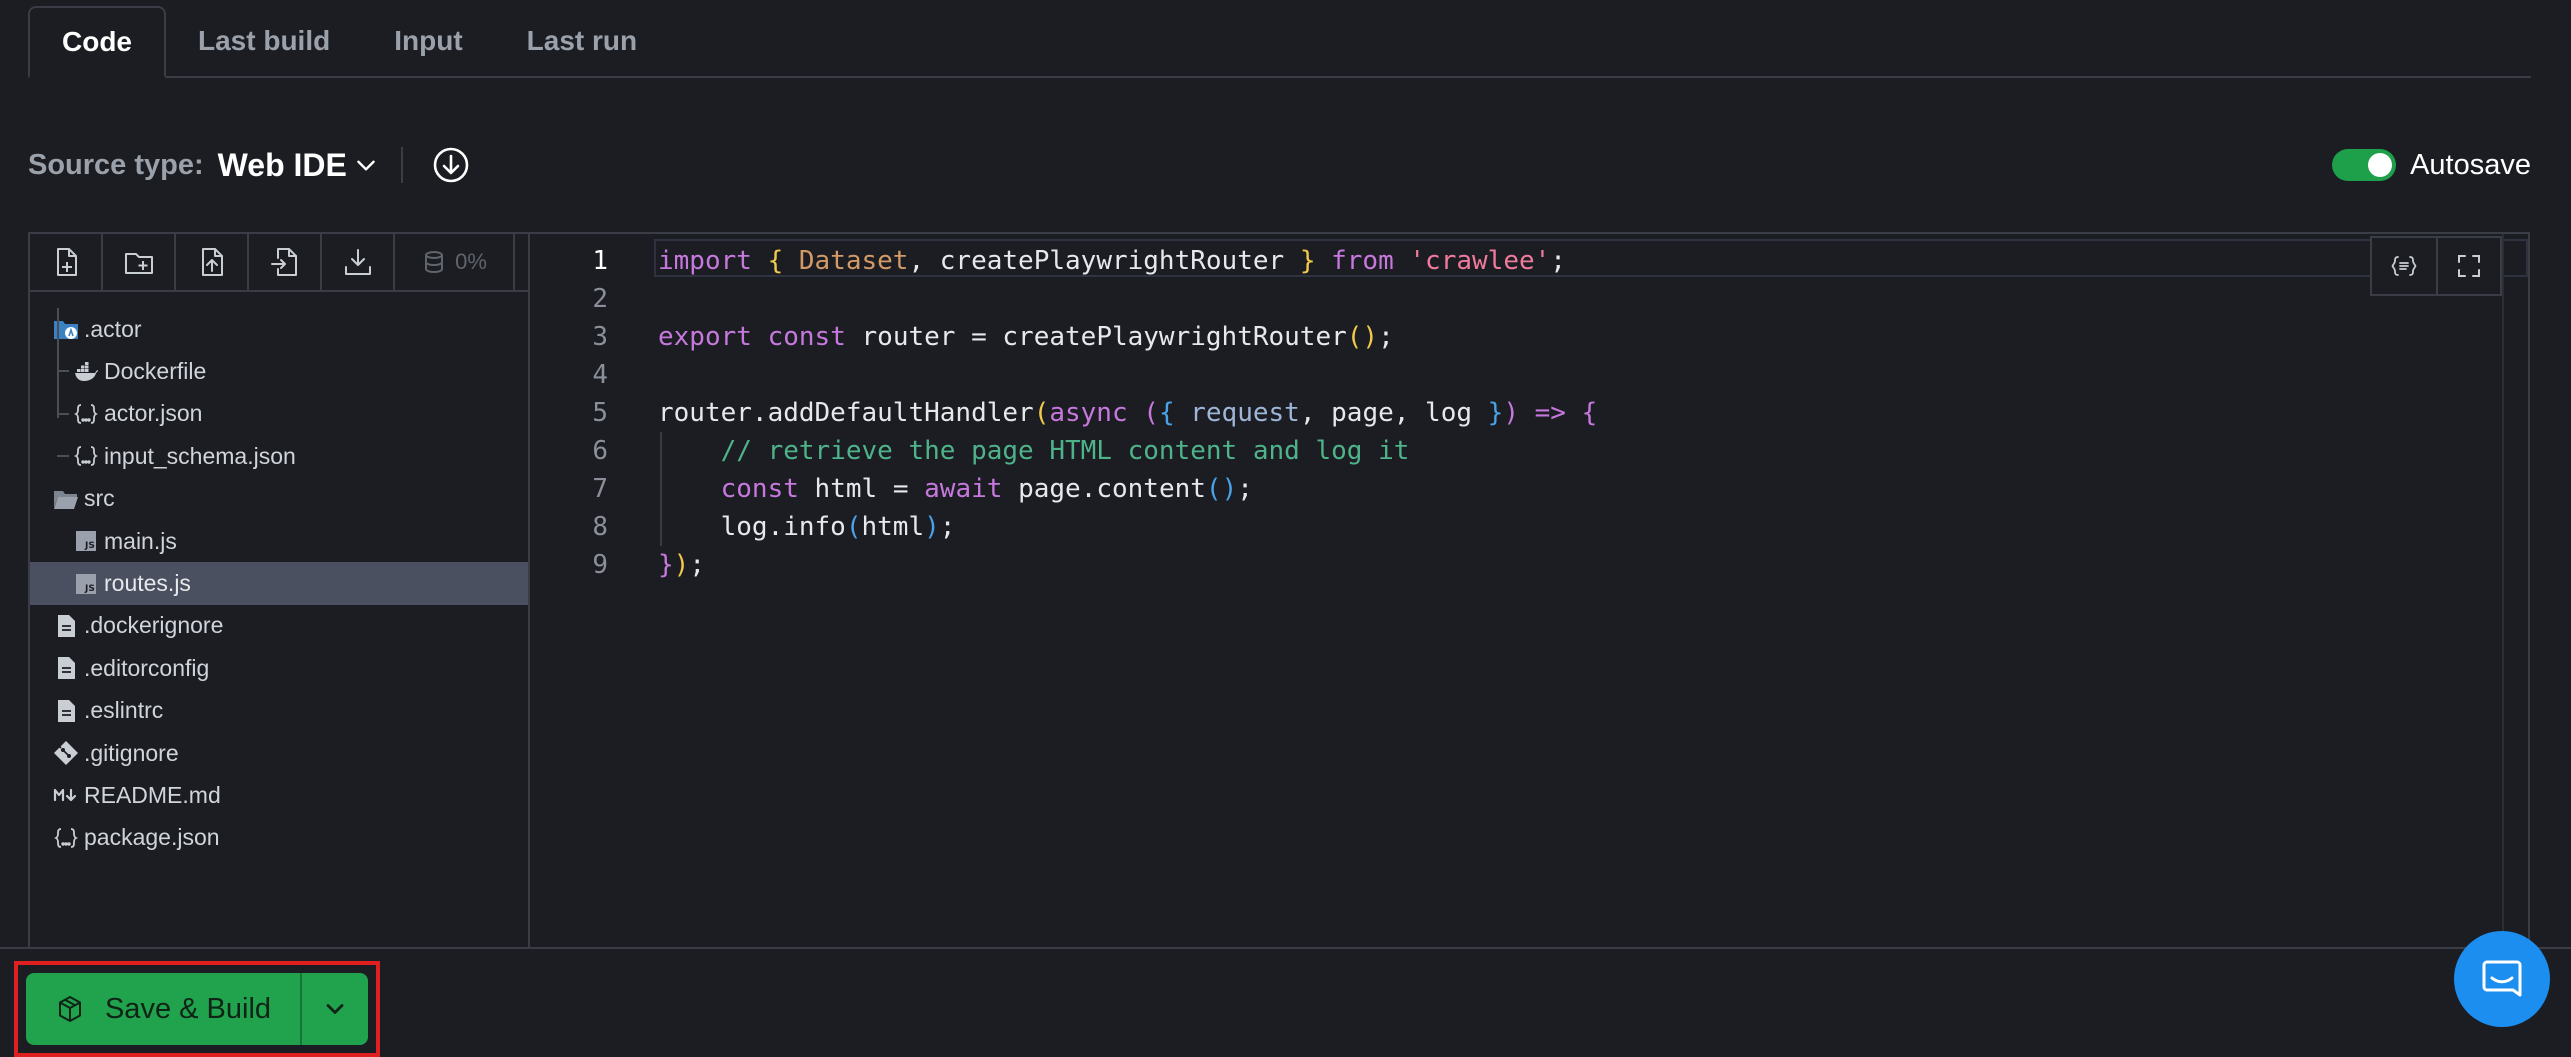 The height and width of the screenshot is (1057, 2571). I want to click on line-number: 4, so click(600, 375).